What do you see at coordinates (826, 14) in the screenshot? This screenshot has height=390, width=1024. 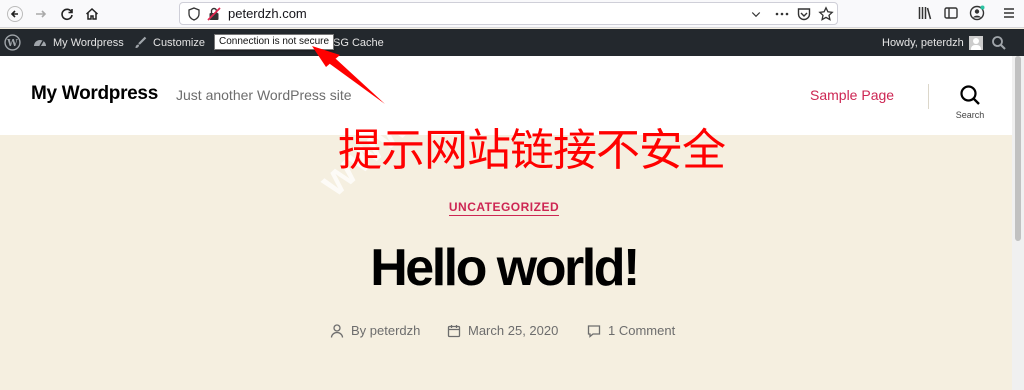 I see `bookmark-star-icon` at bounding box center [826, 14].